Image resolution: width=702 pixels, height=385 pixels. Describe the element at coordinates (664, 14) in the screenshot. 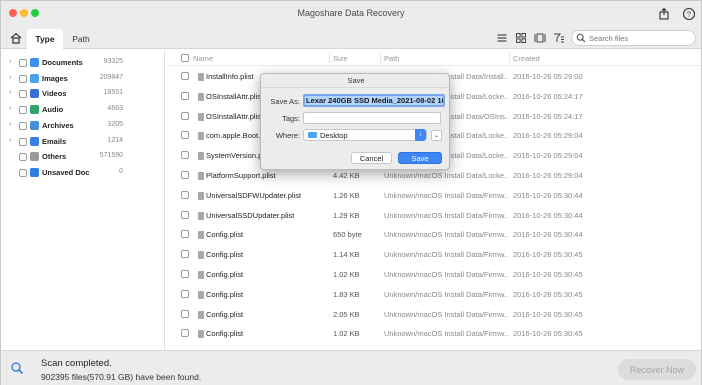

I see `export-icon` at that location.